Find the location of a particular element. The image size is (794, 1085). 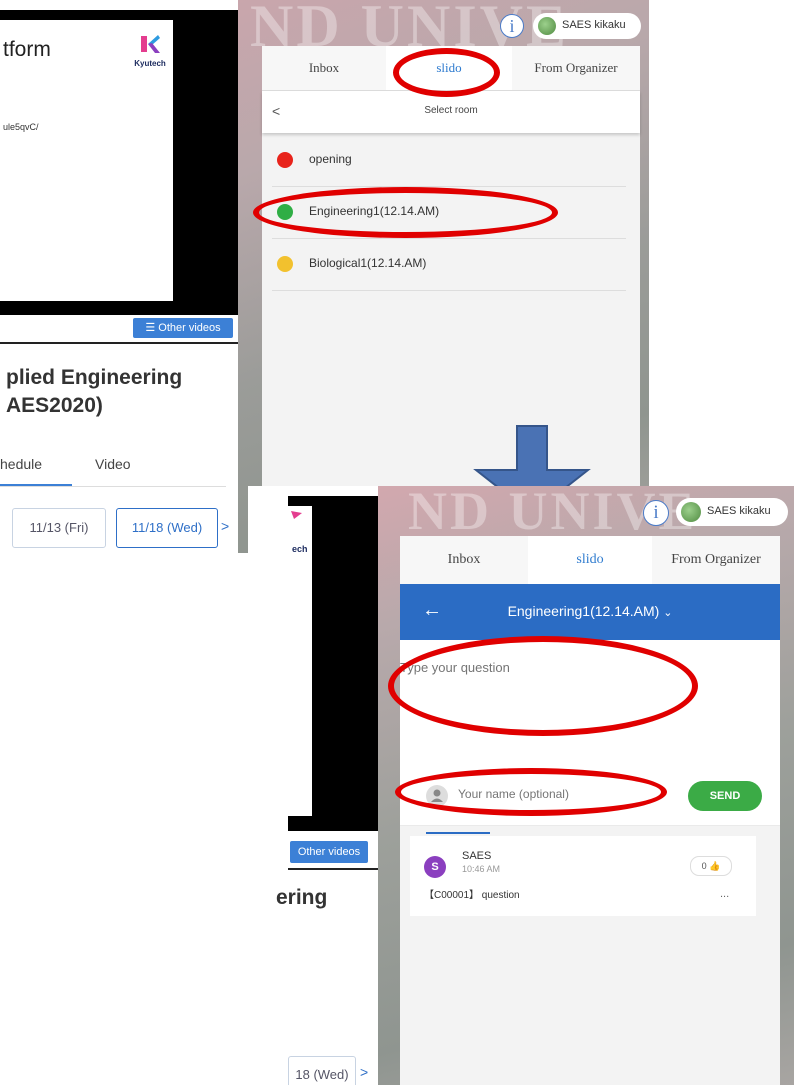

author-avatar: S is located at coordinates (435, 867).